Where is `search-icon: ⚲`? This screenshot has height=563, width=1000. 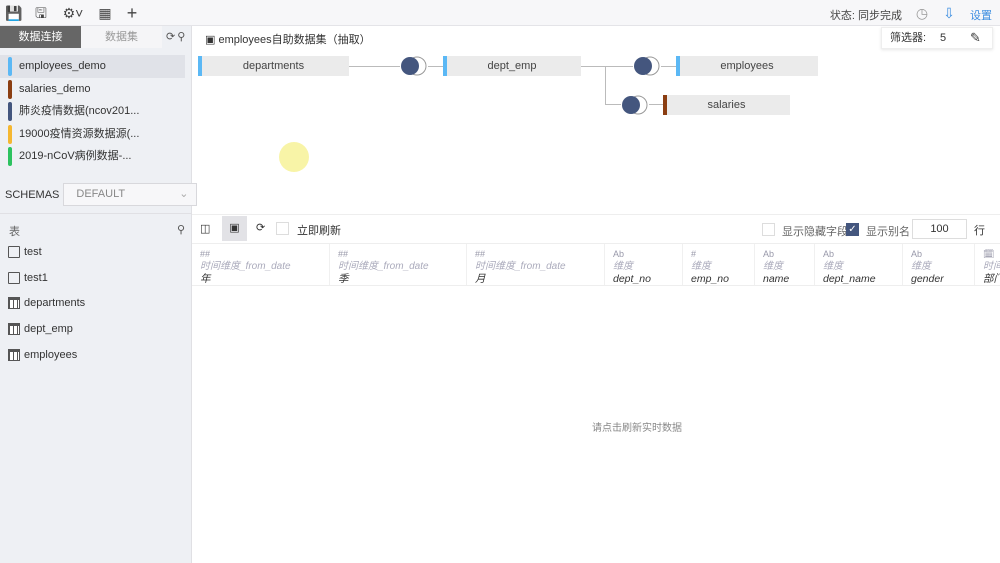 search-icon: ⚲ is located at coordinates (181, 37).